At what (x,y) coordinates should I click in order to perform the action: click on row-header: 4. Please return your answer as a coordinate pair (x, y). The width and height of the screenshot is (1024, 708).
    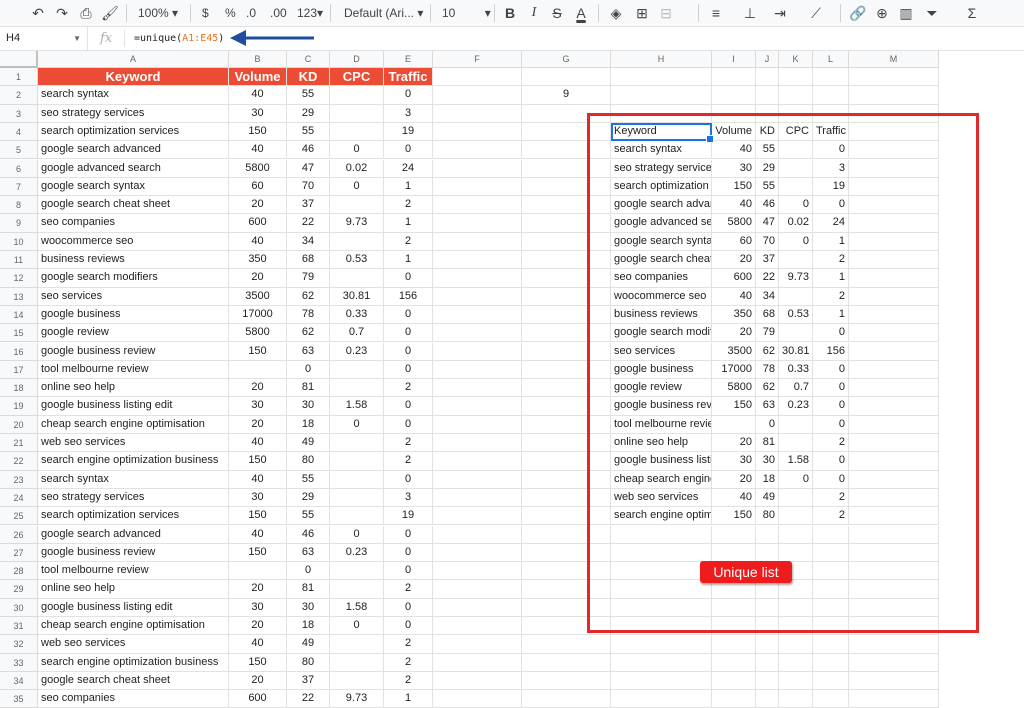
    Looking at the image, I should click on (19, 132).